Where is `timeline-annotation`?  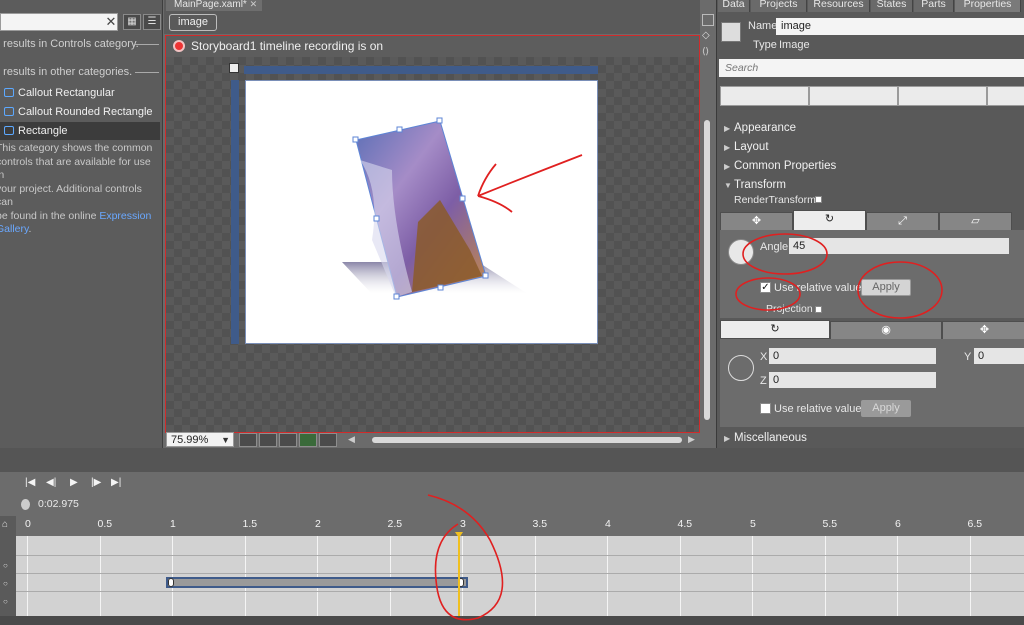 timeline-annotation is located at coordinates (465, 557).